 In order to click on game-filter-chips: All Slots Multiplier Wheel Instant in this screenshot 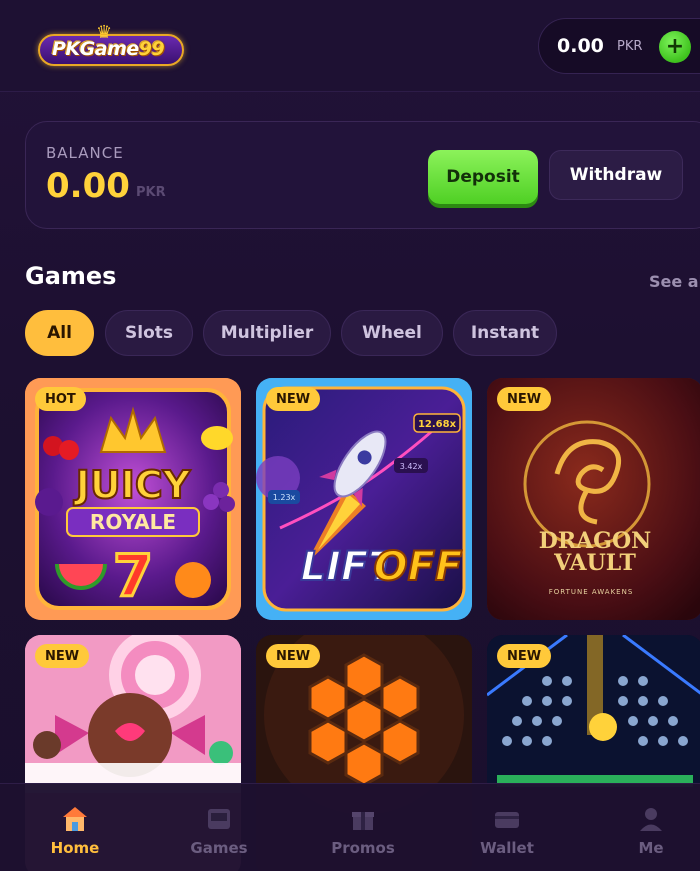, I will do `click(362, 334)`.